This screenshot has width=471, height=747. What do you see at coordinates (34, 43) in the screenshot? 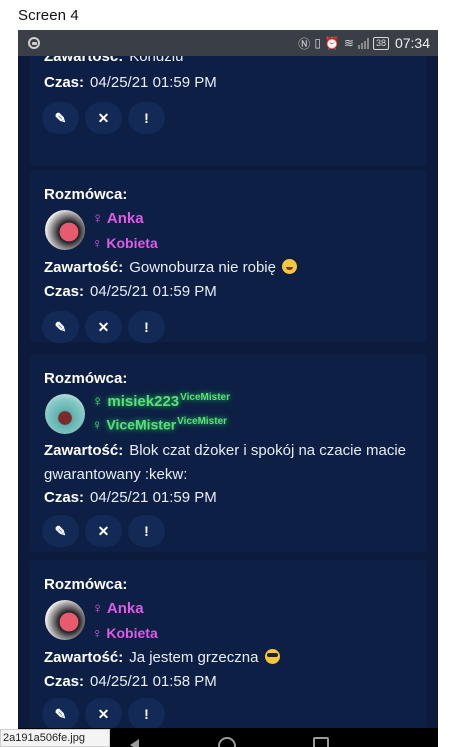
I see `messenger-icon` at bounding box center [34, 43].